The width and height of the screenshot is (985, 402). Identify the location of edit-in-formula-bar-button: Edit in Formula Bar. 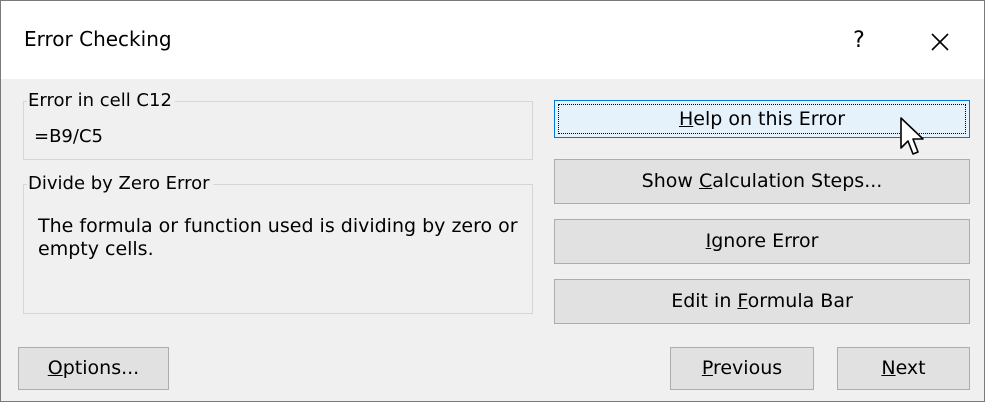
(762, 301).